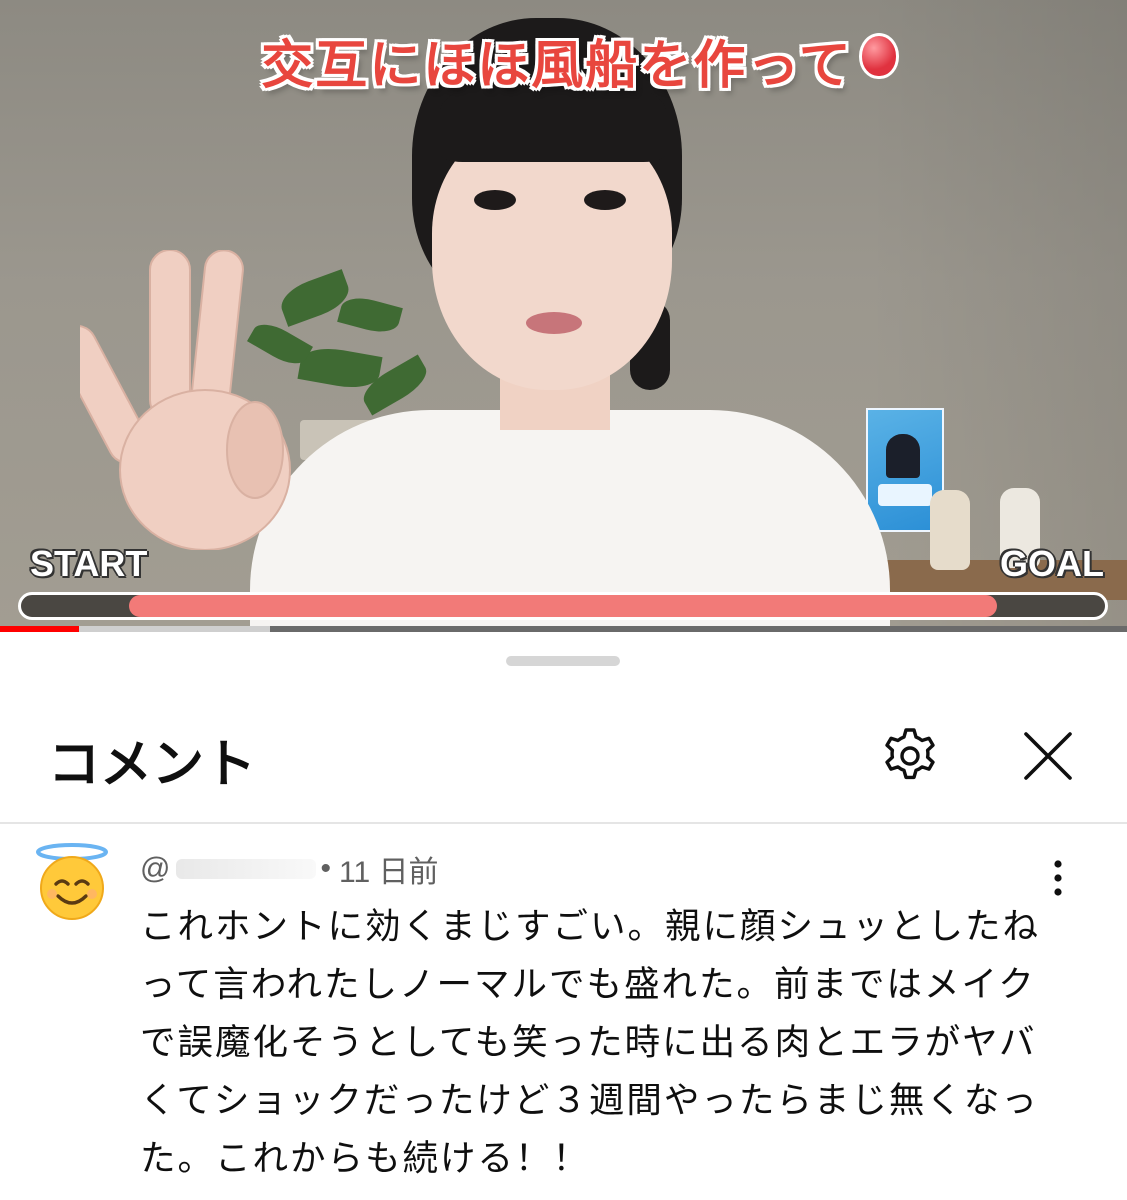 Image resolution: width=1127 pixels, height=1200 pixels. I want to click on drag-handle, so click(563, 661).